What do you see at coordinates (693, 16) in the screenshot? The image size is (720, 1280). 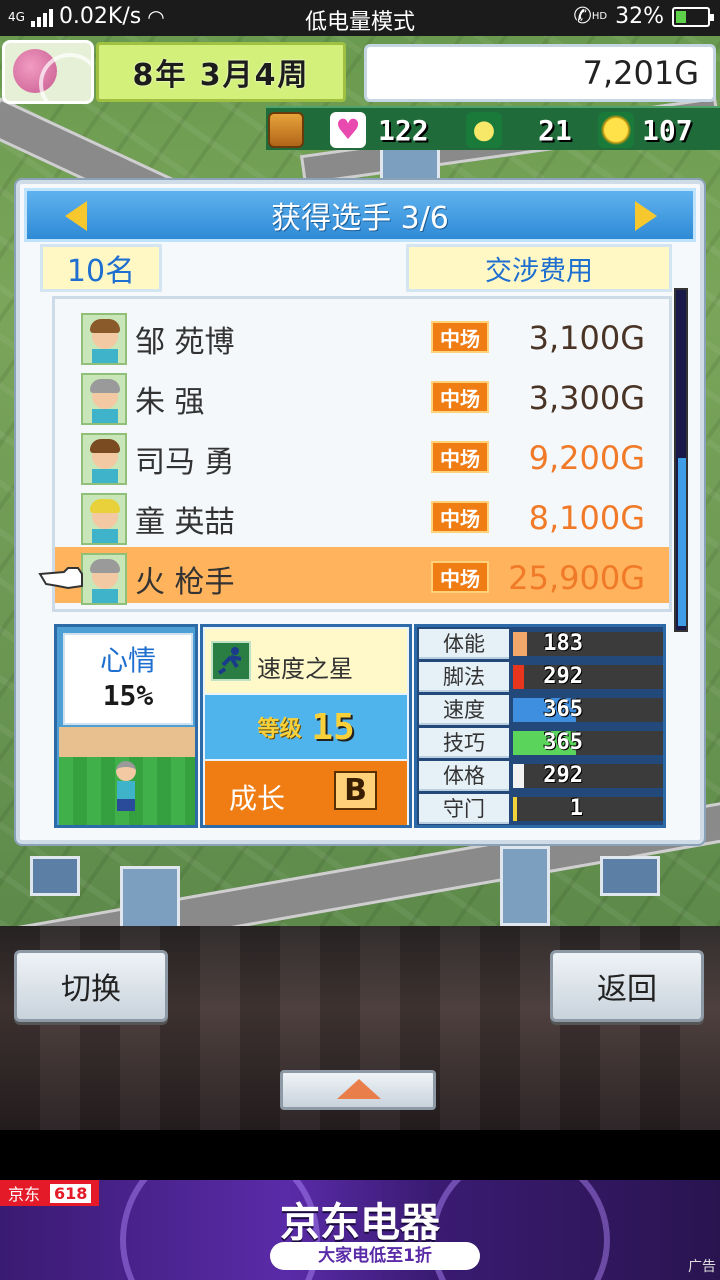 I see `battery-icon` at bounding box center [693, 16].